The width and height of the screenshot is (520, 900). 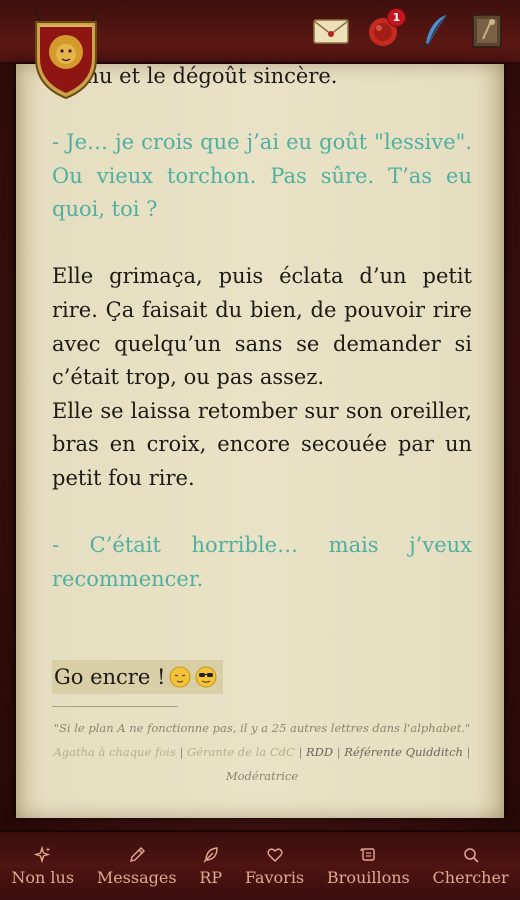 What do you see at coordinates (274, 877) in the screenshot?
I see `nav-label: Favoris` at bounding box center [274, 877].